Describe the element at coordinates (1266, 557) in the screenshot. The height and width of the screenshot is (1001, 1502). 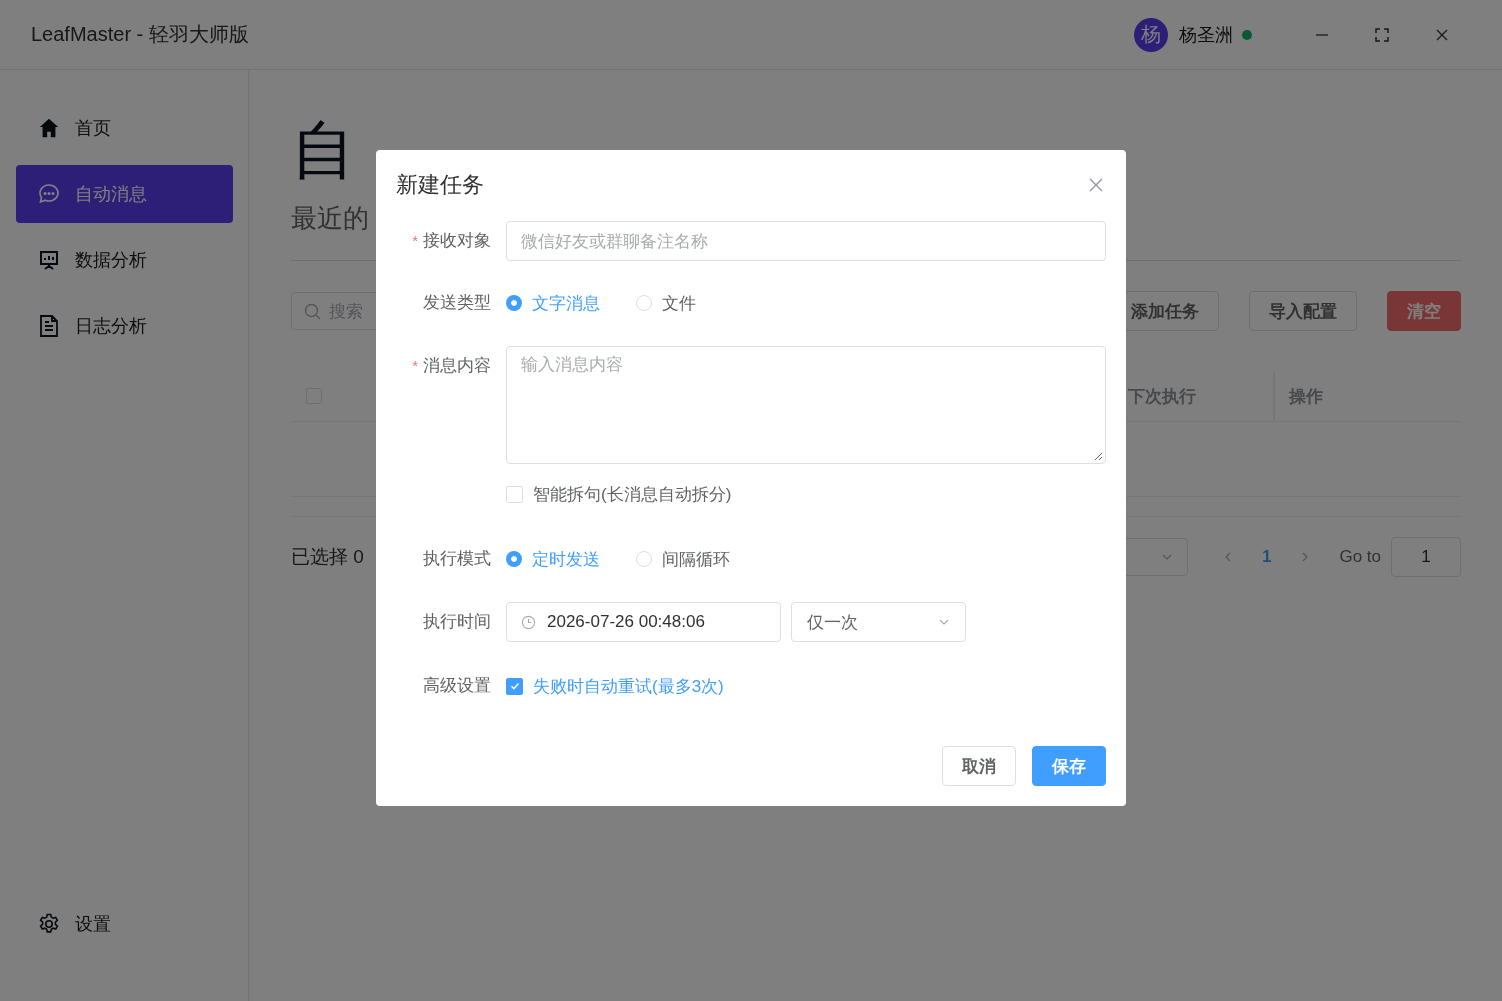
I see `page-number: 1` at that location.